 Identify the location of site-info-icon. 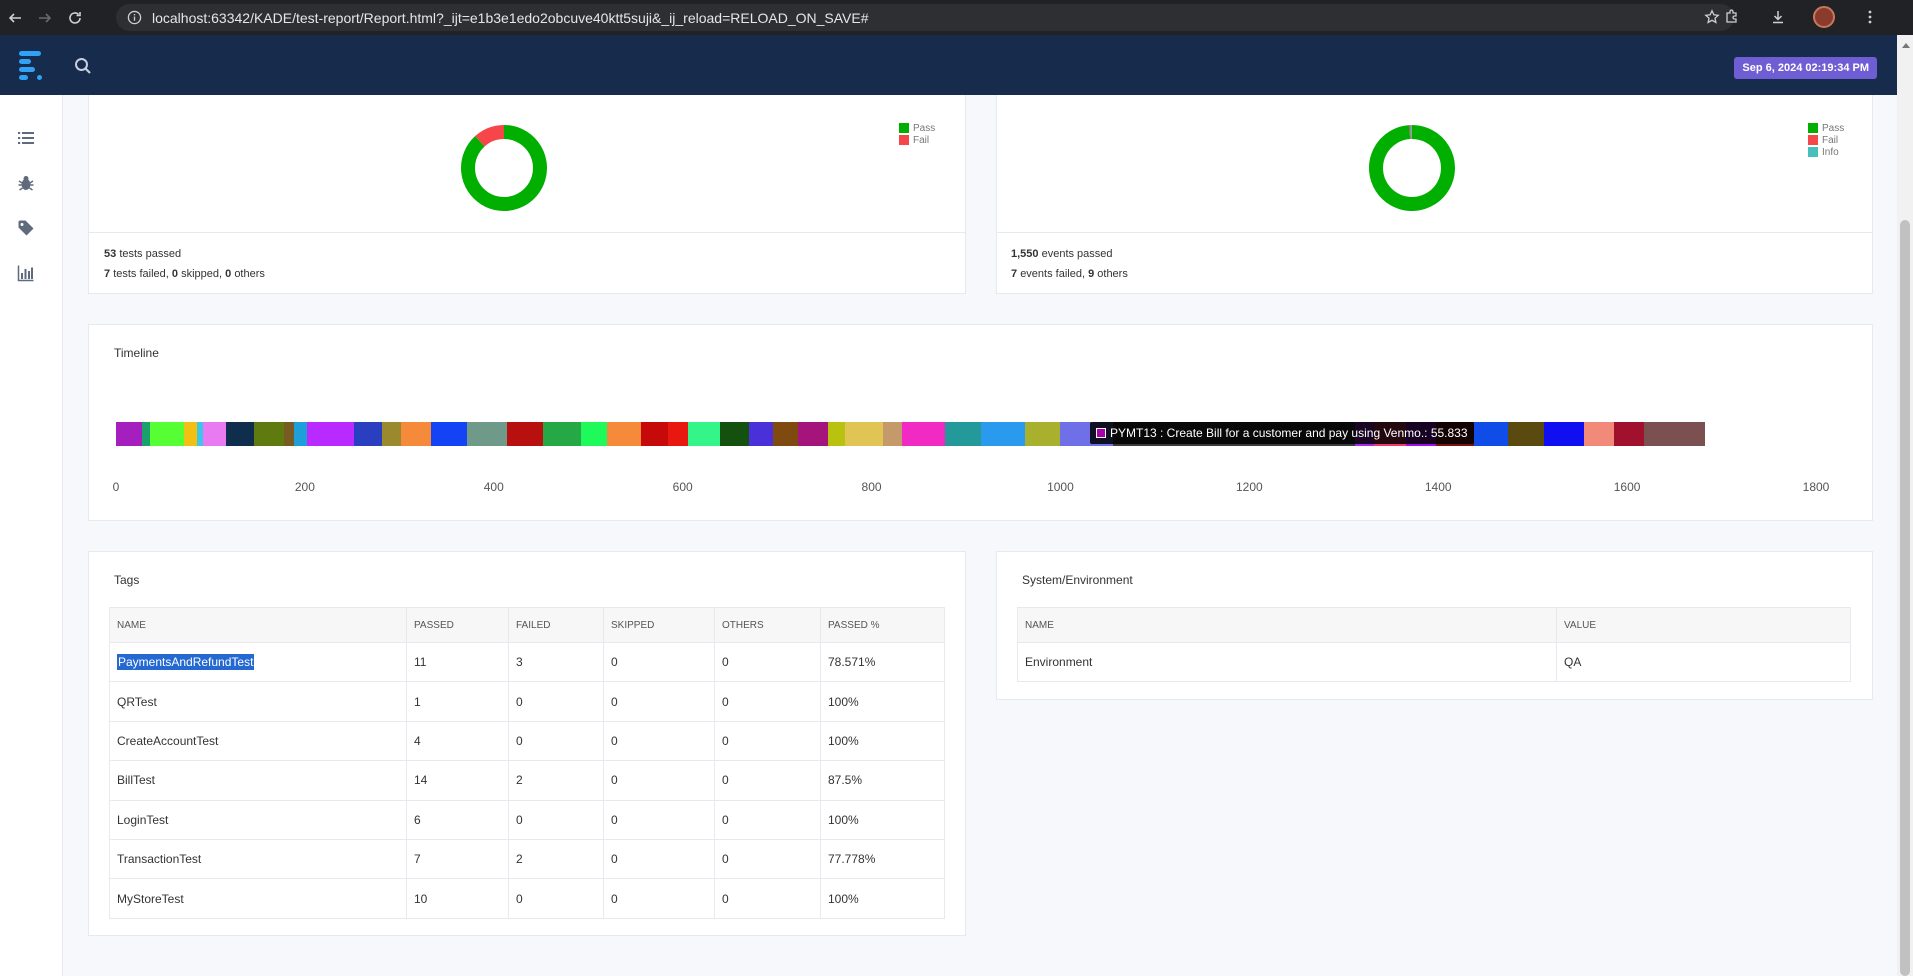
(134, 18).